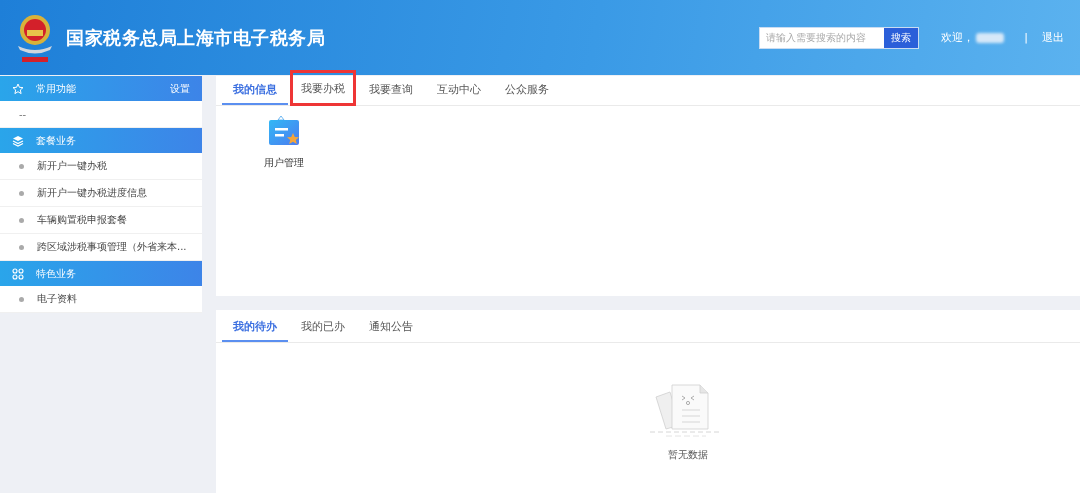 This screenshot has height=493, width=1080. Describe the element at coordinates (101, 299) in the screenshot. I see `sidebar-item: 电子资料` at that location.